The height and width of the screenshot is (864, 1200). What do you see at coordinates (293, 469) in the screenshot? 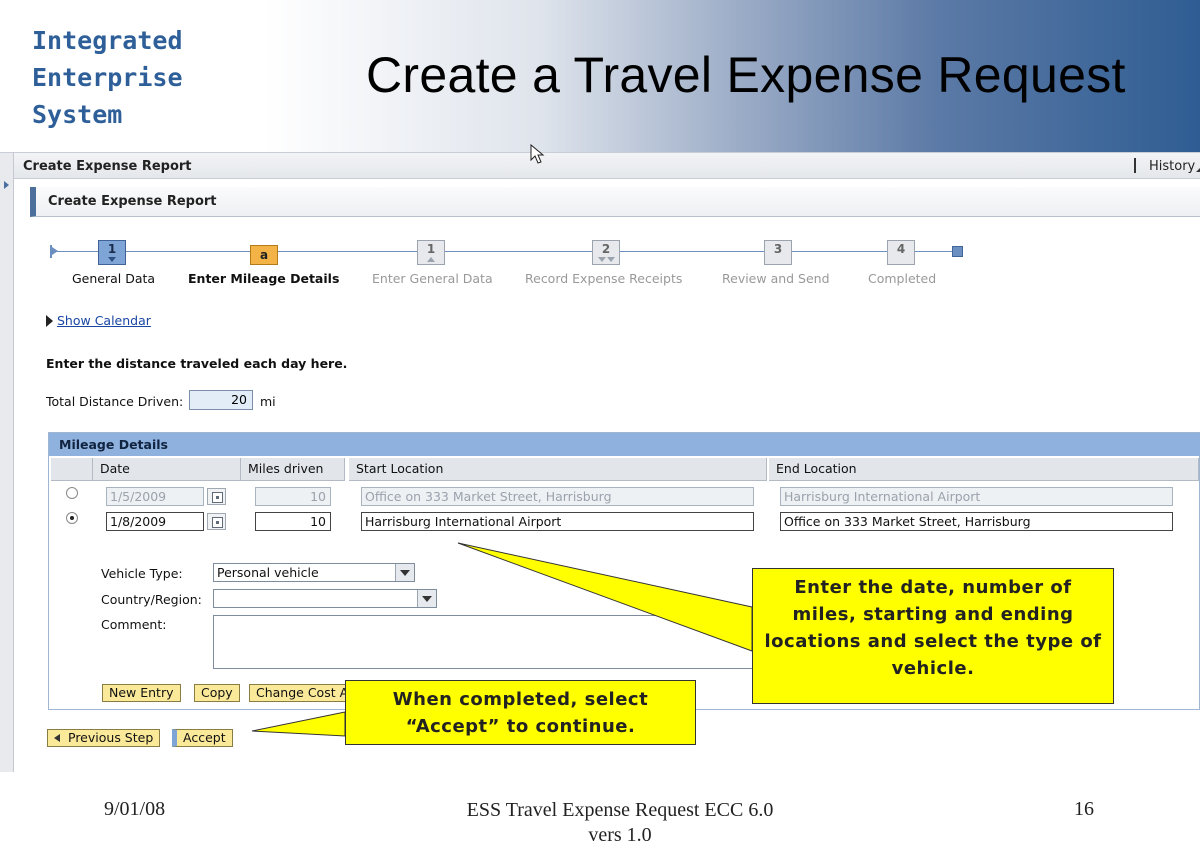
I see `column-header-miles: Miles driven` at bounding box center [293, 469].